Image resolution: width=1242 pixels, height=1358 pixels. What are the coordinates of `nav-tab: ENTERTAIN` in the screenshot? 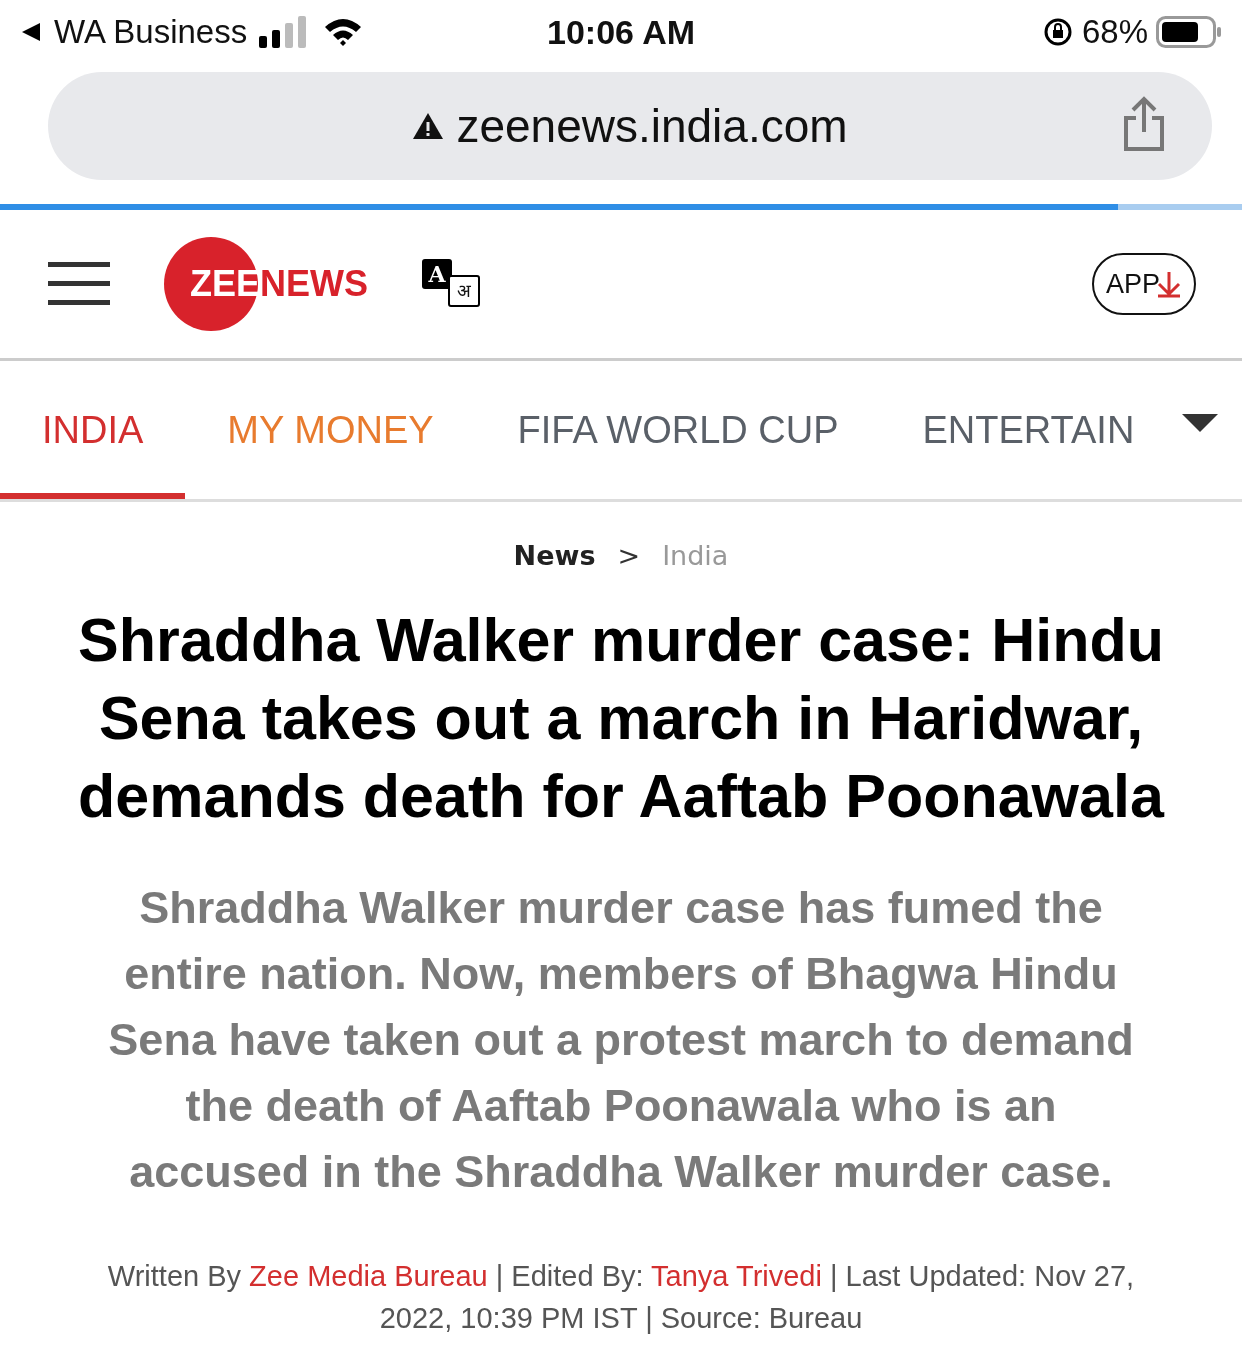 It's located at (1026, 433).